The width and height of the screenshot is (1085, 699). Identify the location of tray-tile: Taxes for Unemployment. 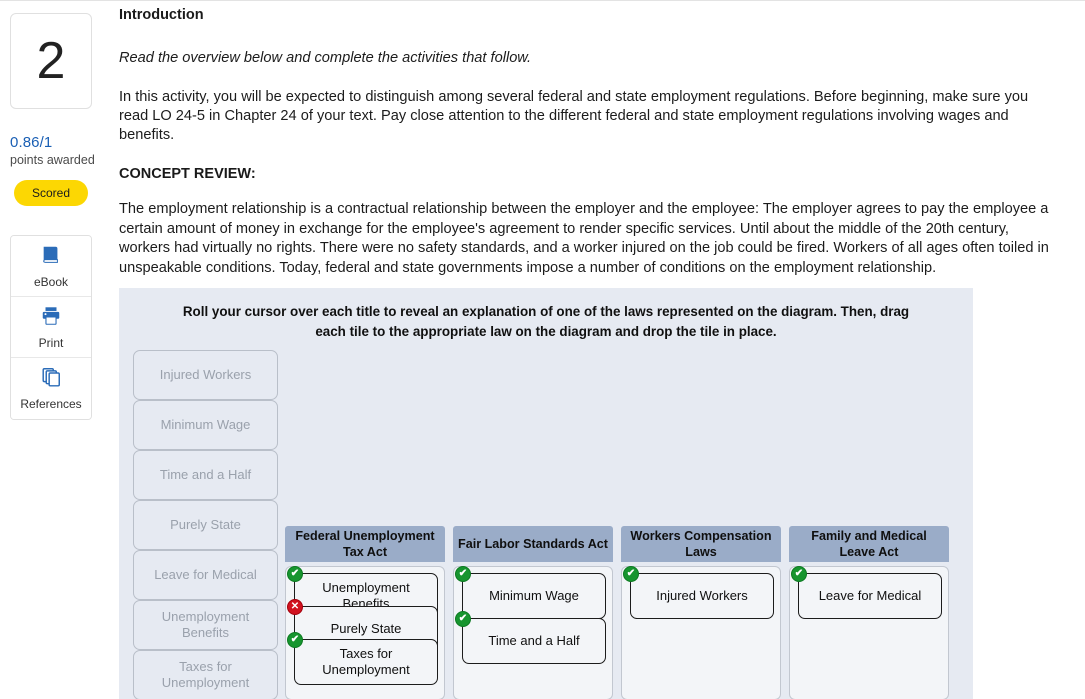
(205, 674).